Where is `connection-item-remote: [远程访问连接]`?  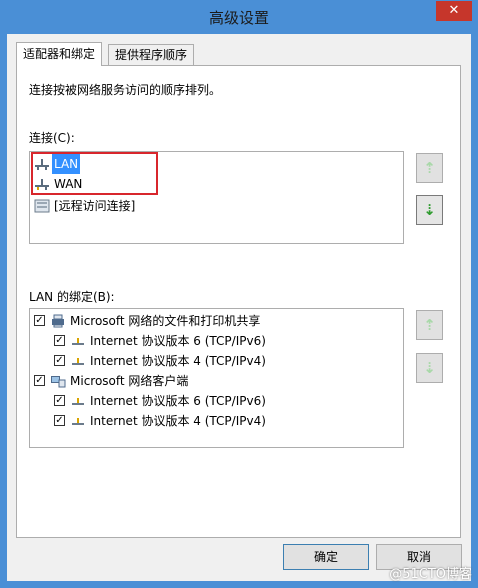
connection-item-remote: [远程访问连接] is located at coordinates (134, 206).